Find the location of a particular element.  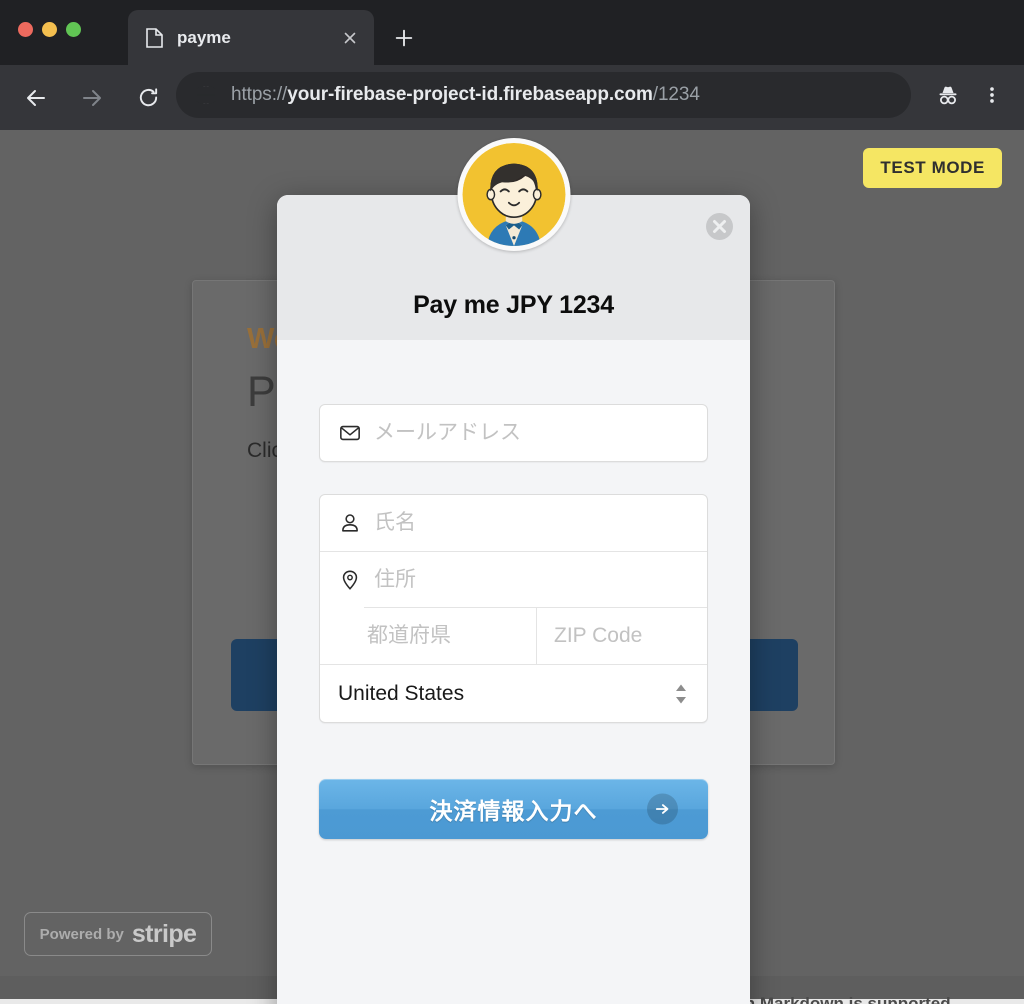

name-field-row is located at coordinates (513, 523).